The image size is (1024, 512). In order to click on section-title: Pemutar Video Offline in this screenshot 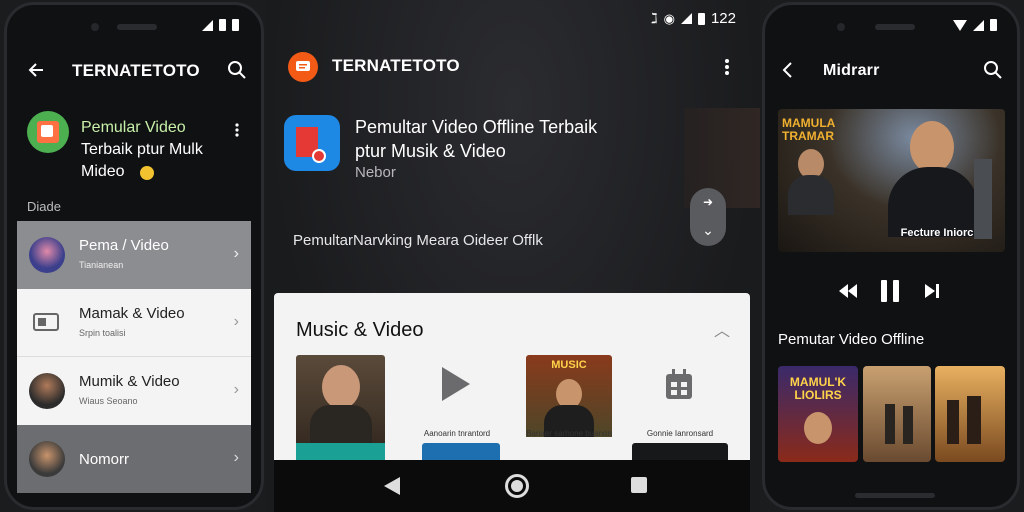, I will do `click(851, 339)`.